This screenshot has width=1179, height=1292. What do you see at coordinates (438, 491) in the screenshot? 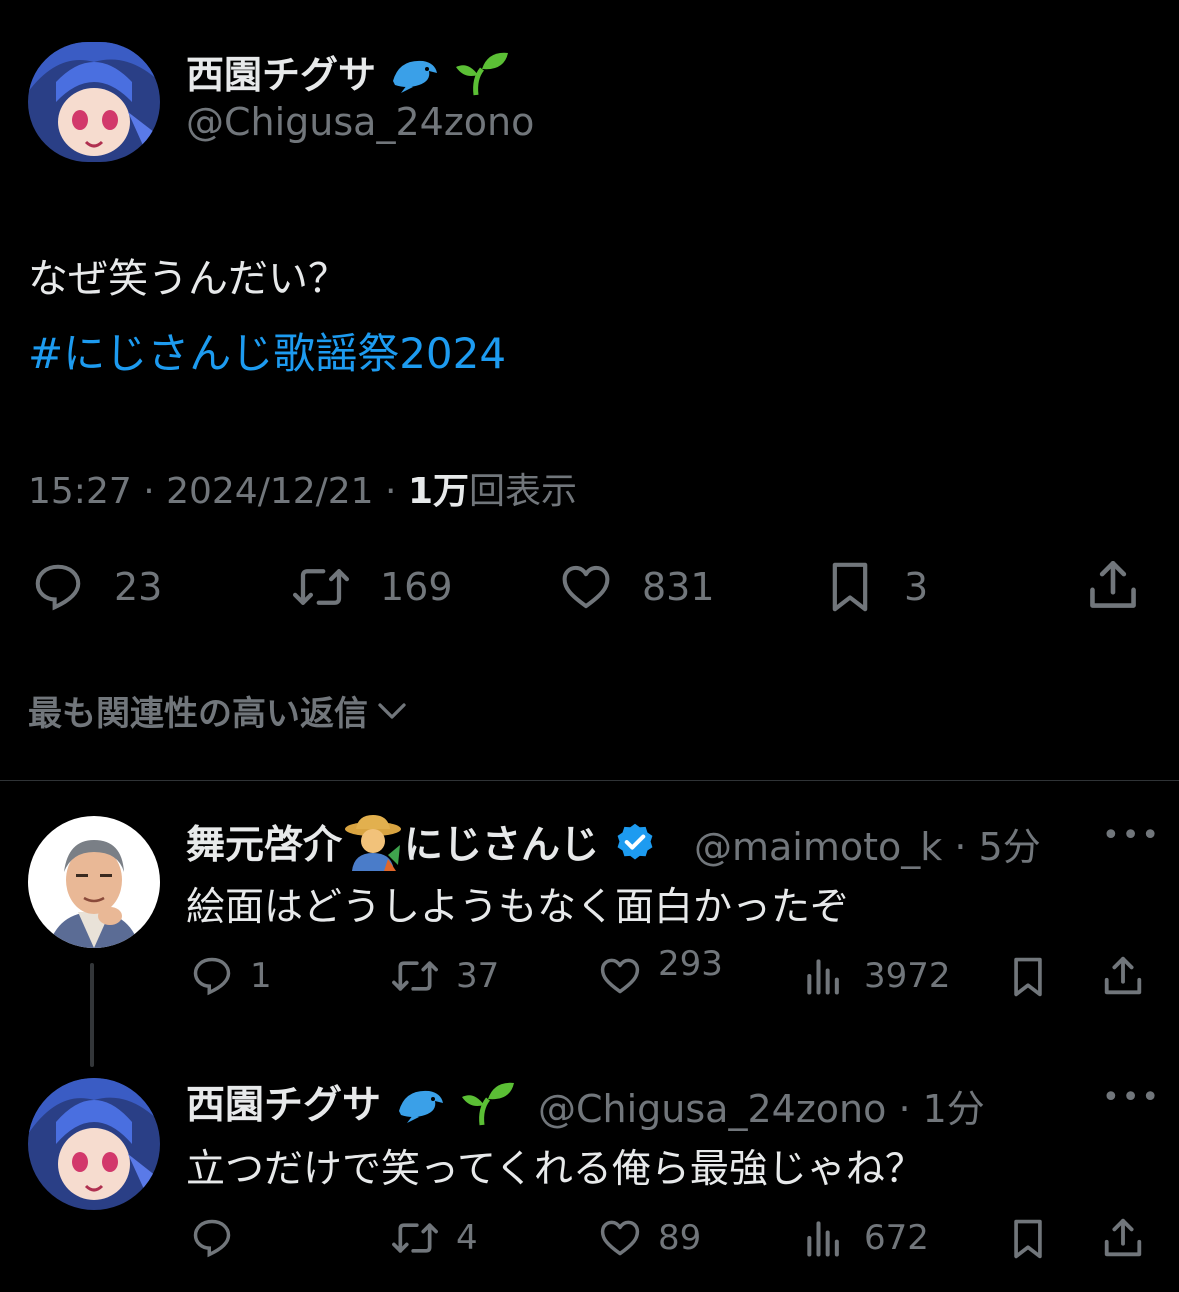
I see `views-count: 1万` at bounding box center [438, 491].